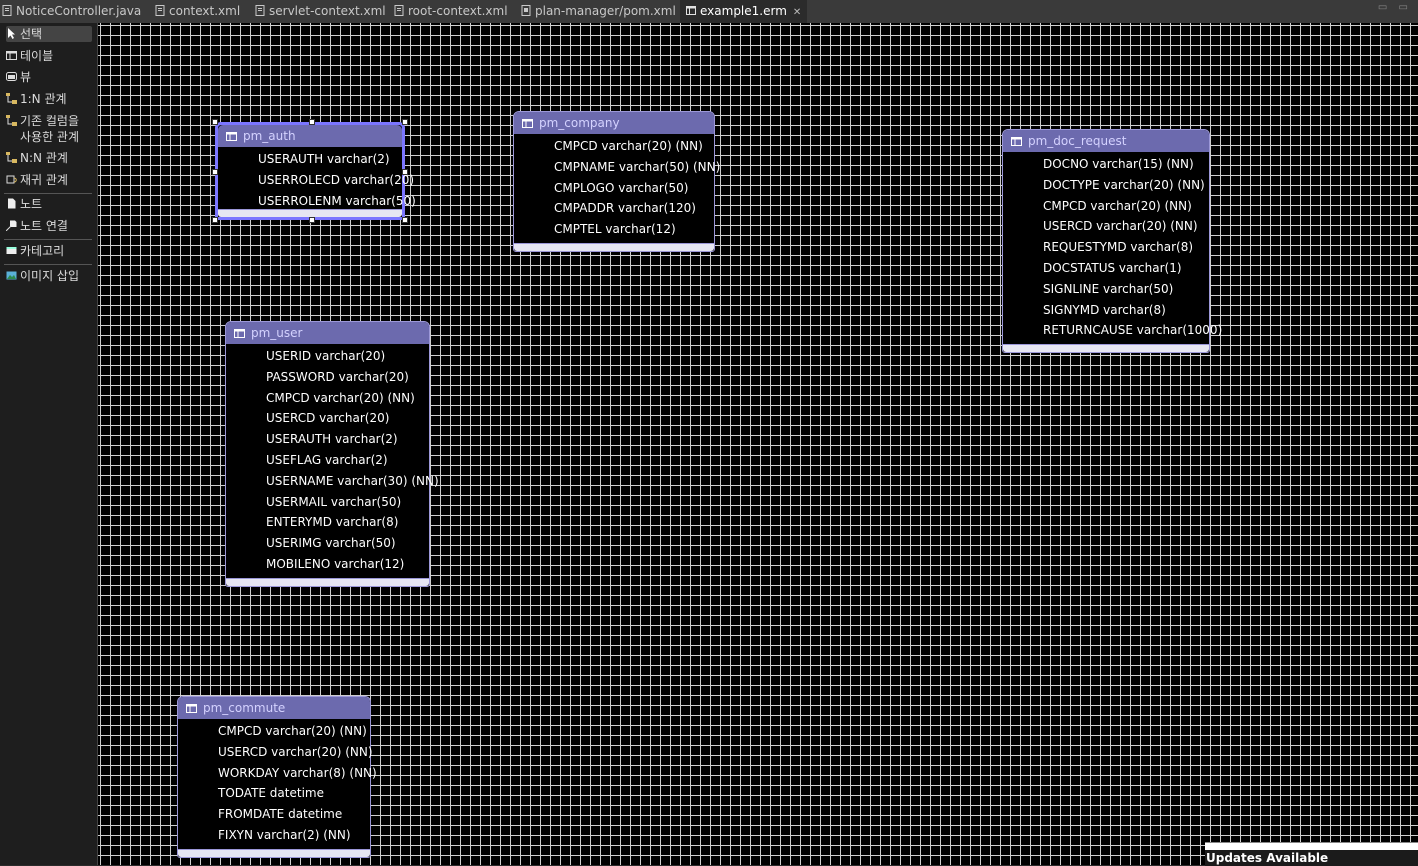  Describe the element at coordinates (1106, 310) in the screenshot. I see `table-column: SIGNYMD varchar(8)` at that location.